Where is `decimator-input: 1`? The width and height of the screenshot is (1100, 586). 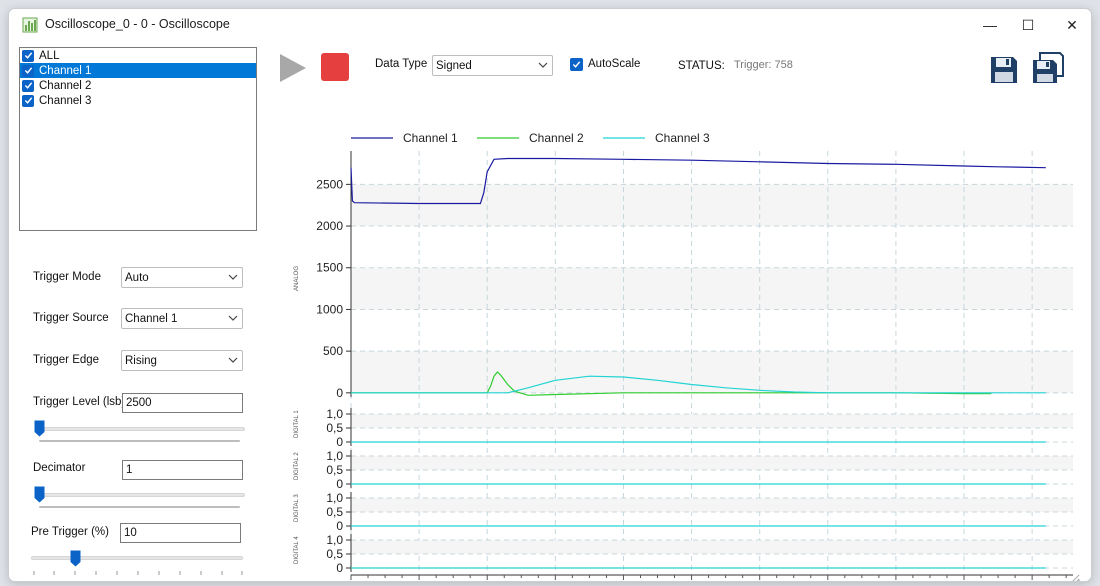 decimator-input: 1 is located at coordinates (182, 470).